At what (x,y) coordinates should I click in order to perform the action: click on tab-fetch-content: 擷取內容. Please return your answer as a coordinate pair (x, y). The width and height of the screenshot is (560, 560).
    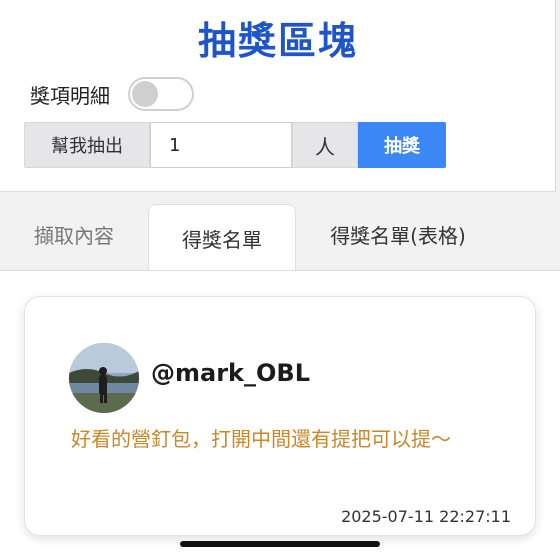
    Looking at the image, I should click on (74, 234).